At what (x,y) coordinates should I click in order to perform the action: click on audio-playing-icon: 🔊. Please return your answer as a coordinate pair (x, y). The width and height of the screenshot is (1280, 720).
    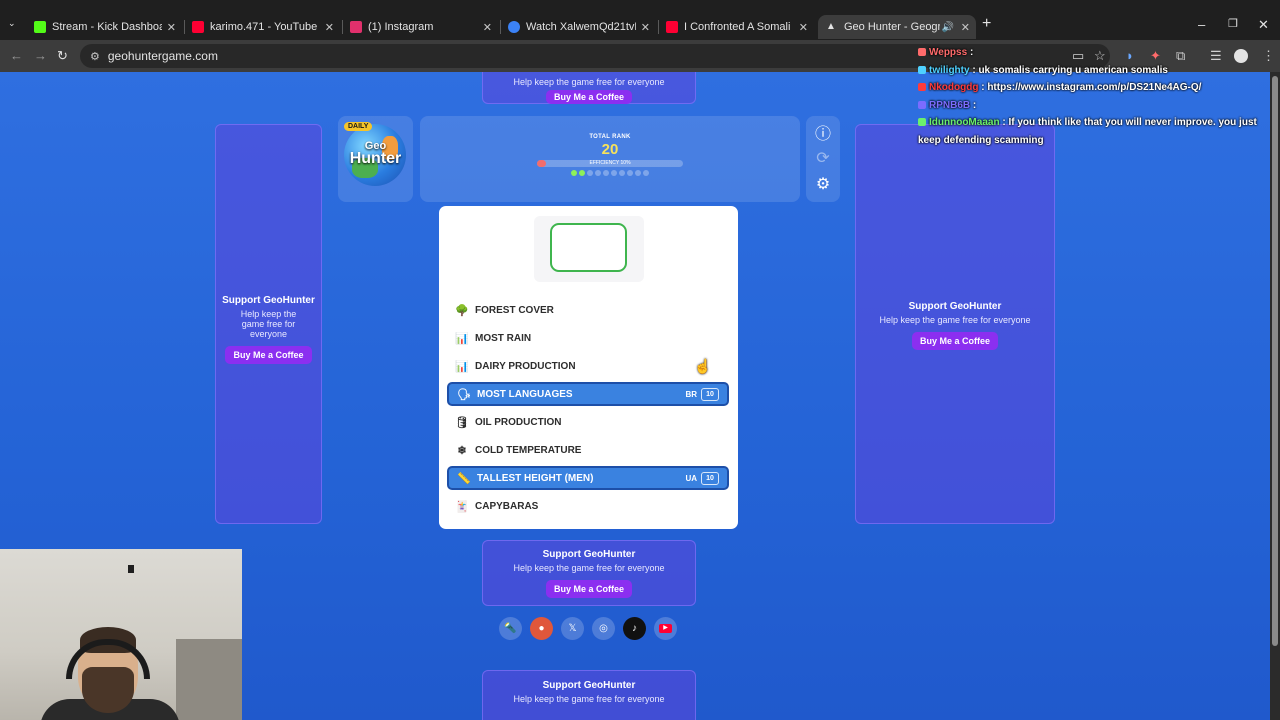
    Looking at the image, I should click on (948, 27).